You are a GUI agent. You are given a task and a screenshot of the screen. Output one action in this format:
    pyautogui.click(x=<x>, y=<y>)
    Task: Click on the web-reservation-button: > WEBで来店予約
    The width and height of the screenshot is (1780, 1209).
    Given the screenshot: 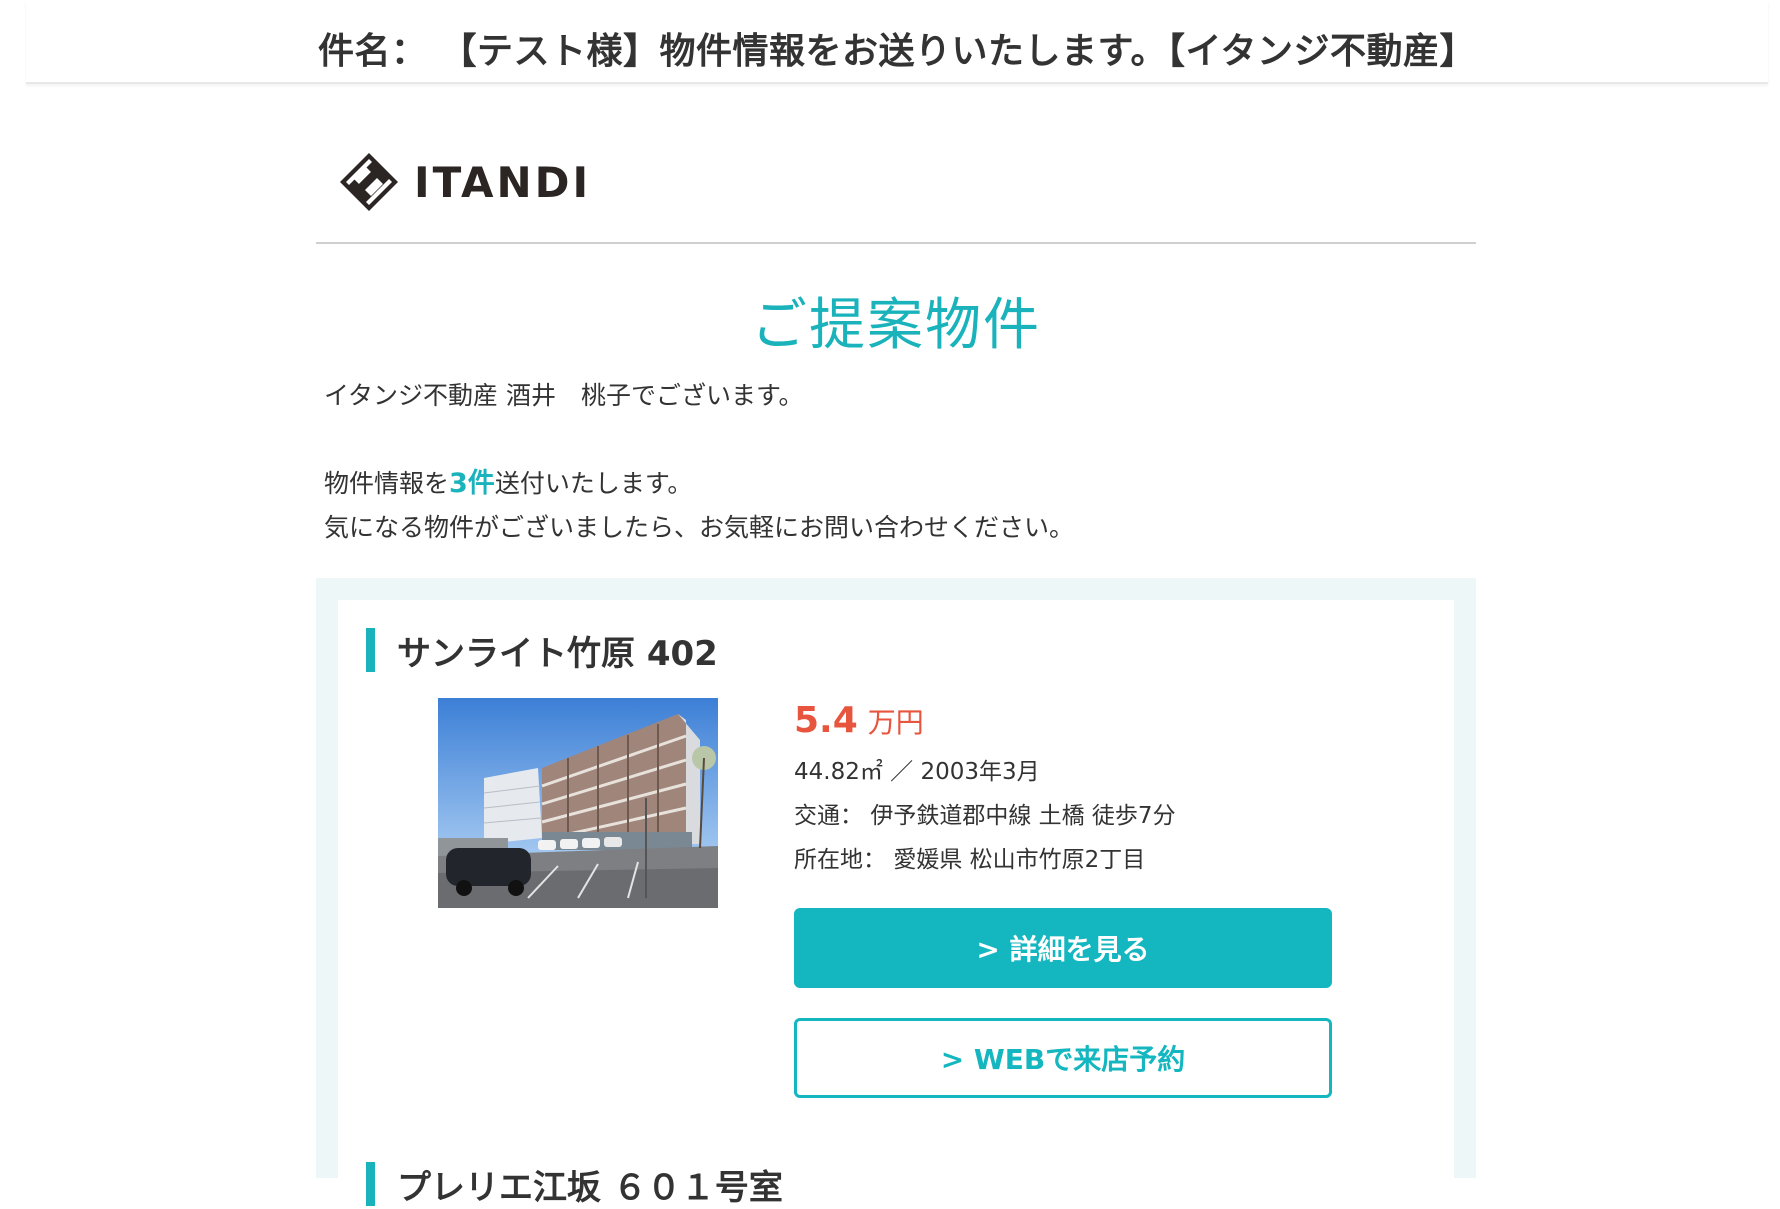 What is the action you would take?
    pyautogui.click(x=1063, y=1058)
    